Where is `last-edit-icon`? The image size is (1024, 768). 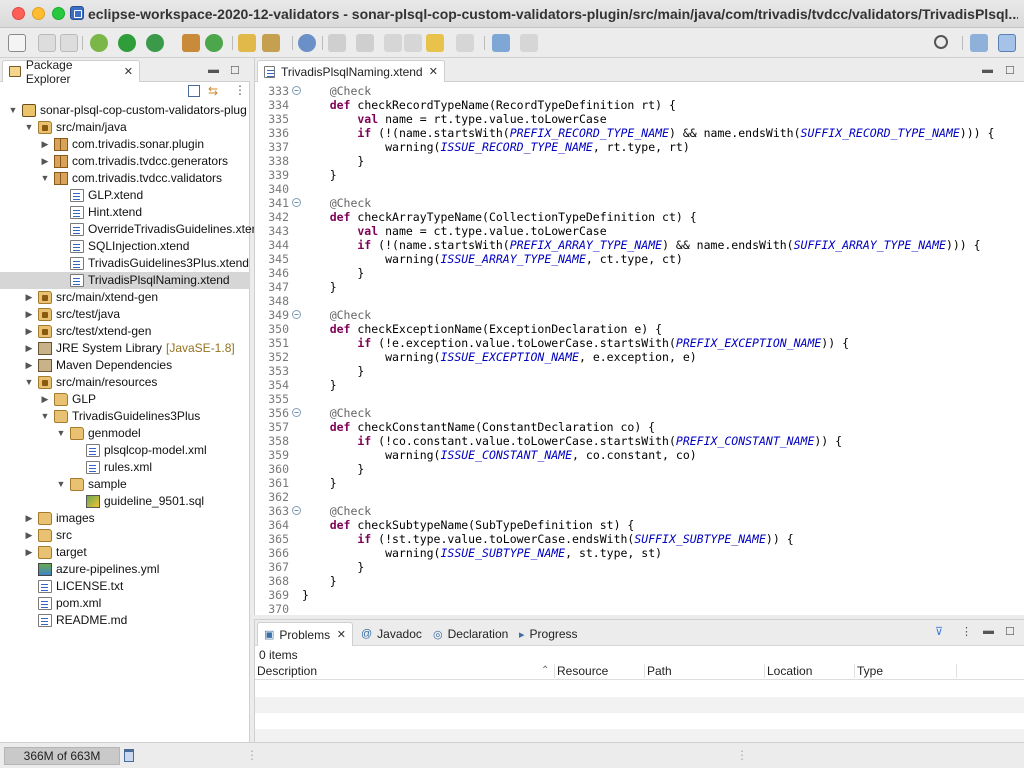 last-edit-icon is located at coordinates (393, 43).